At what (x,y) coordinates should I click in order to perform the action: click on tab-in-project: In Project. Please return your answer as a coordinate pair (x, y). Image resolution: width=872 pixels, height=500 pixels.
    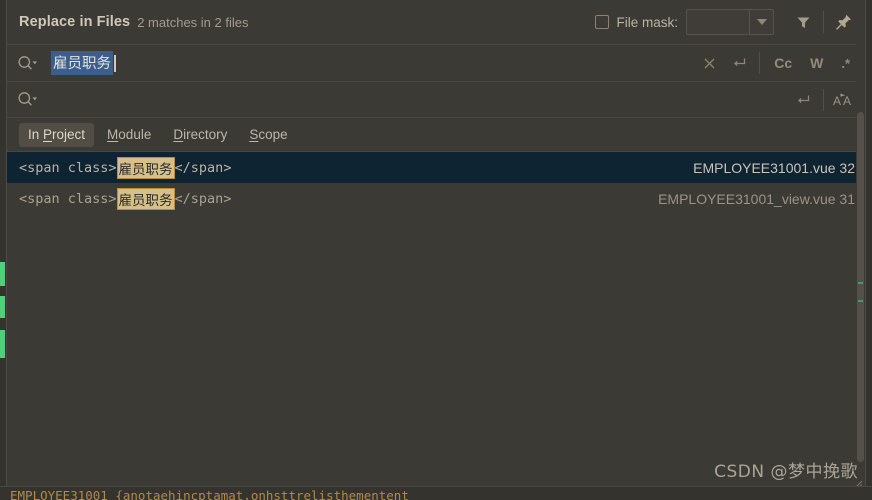
    Looking at the image, I should click on (57, 134).